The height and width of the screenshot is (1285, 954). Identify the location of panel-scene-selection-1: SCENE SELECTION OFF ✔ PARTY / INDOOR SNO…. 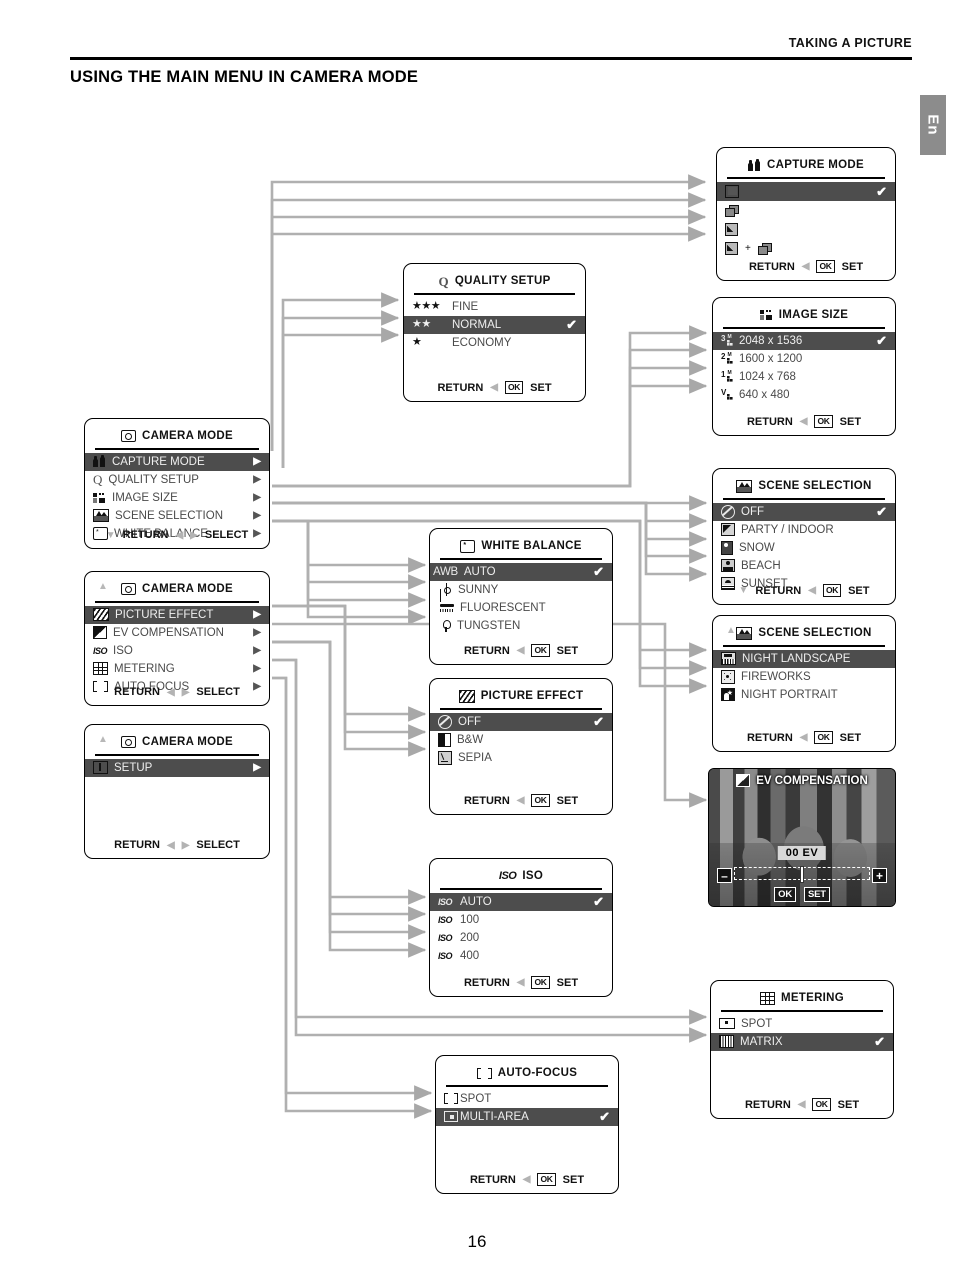
(804, 536).